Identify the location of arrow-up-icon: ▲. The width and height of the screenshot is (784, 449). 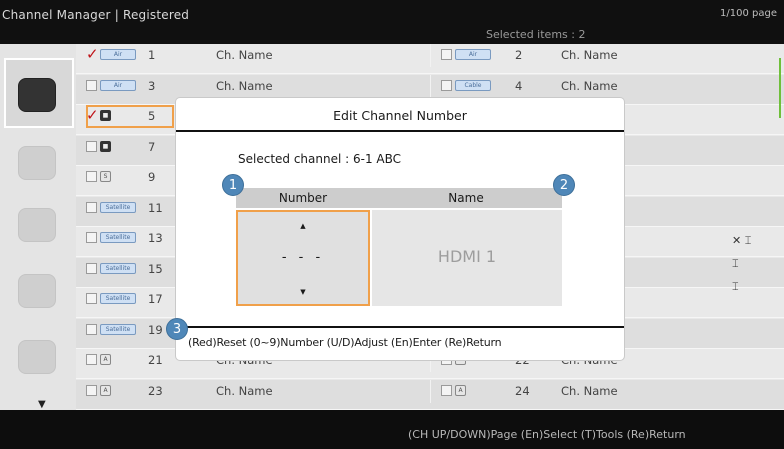
(303, 226).